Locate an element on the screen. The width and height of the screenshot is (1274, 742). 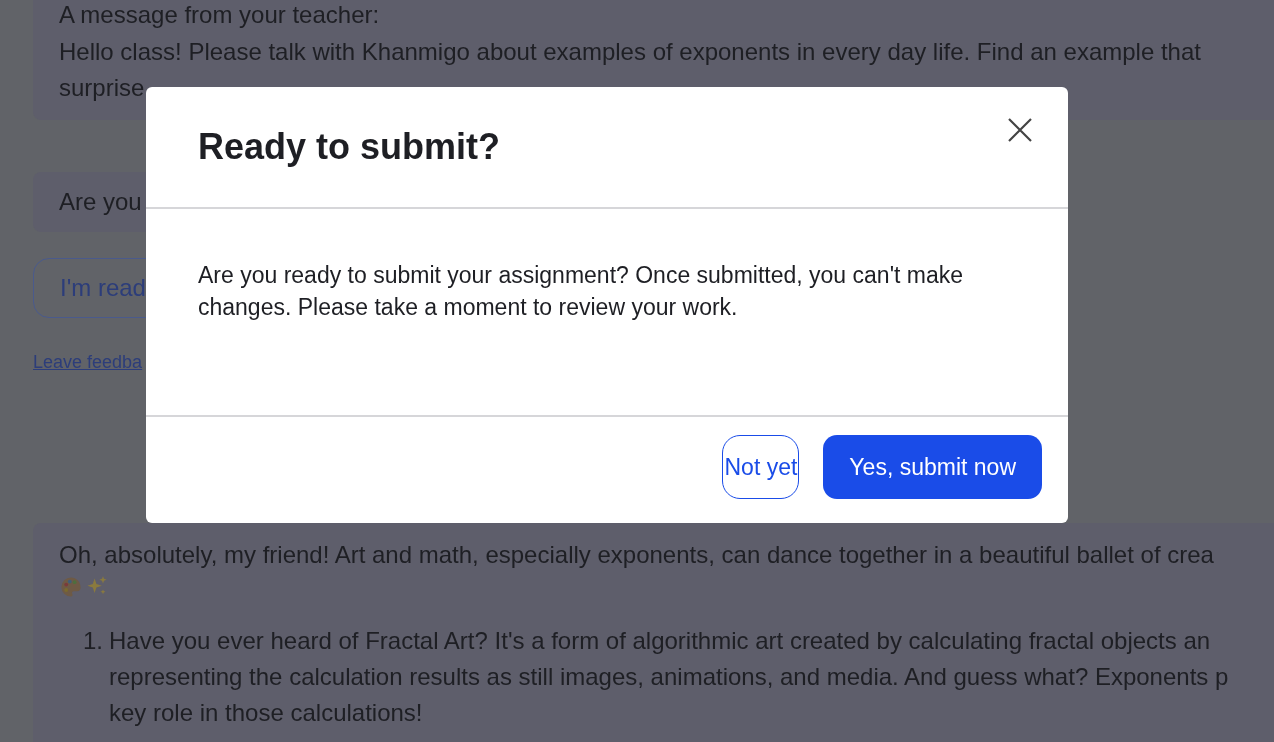
close-icon is located at coordinates (1020, 130).